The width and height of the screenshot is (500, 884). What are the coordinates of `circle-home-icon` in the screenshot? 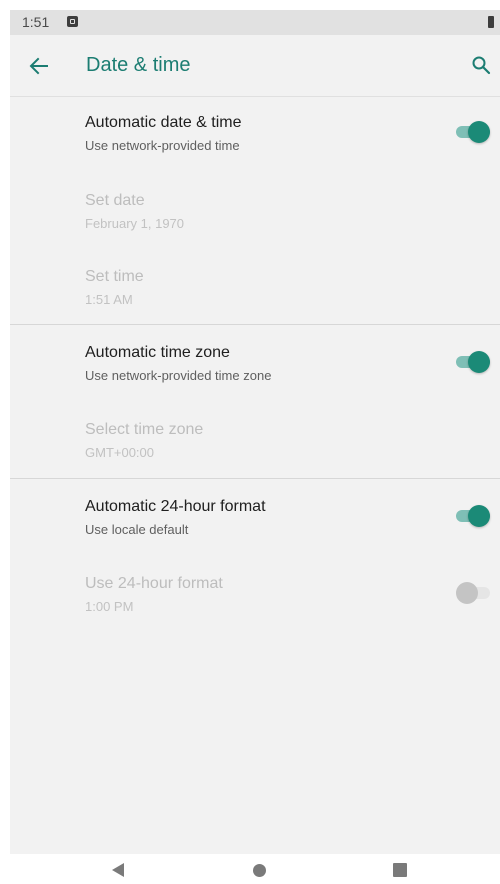 It's located at (259, 870).